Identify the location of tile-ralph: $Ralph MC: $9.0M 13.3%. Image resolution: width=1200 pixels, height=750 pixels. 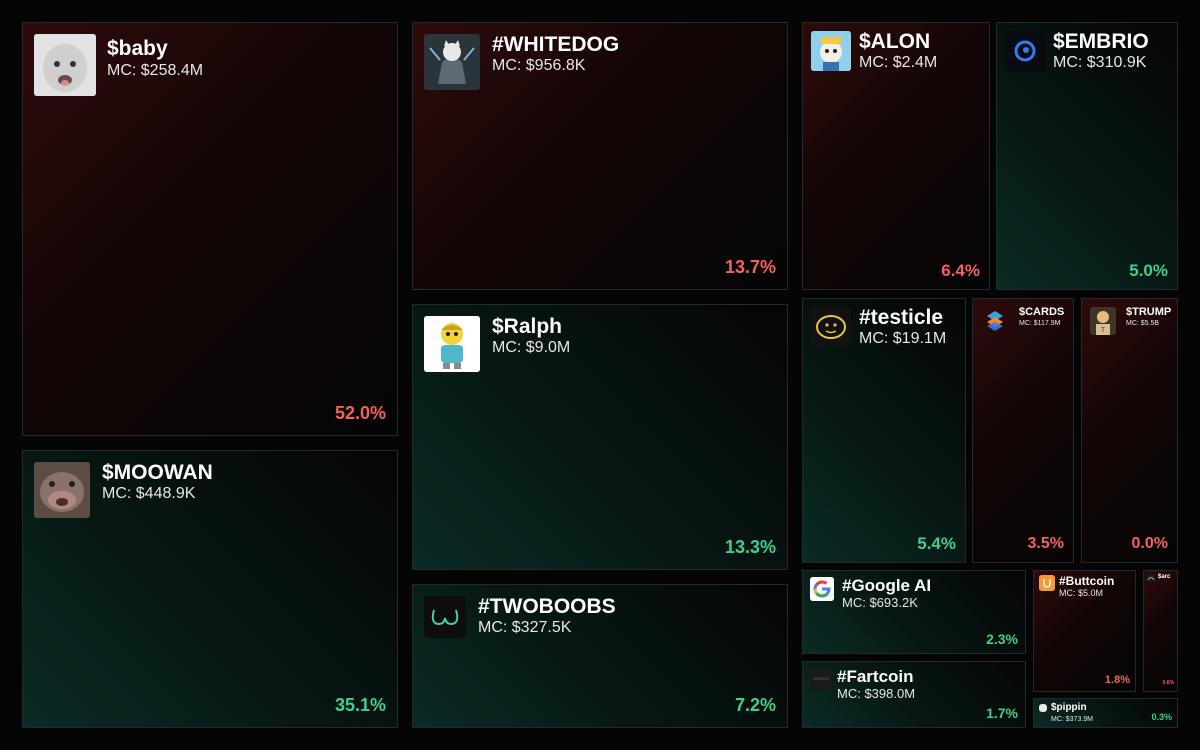
(600, 437).